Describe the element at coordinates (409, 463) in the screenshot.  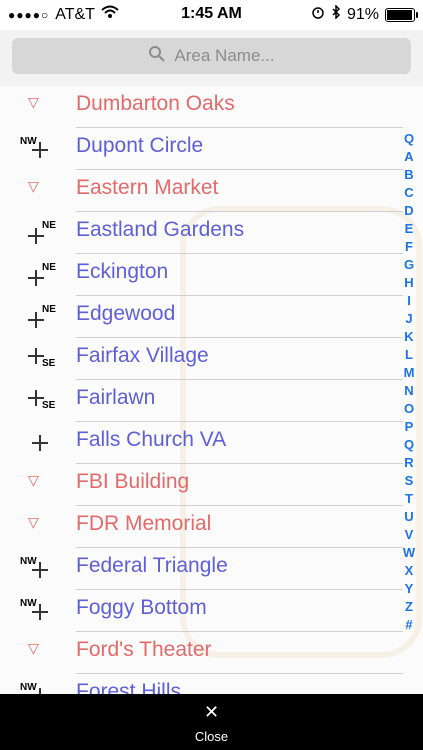
I see `index-r: R` at that location.